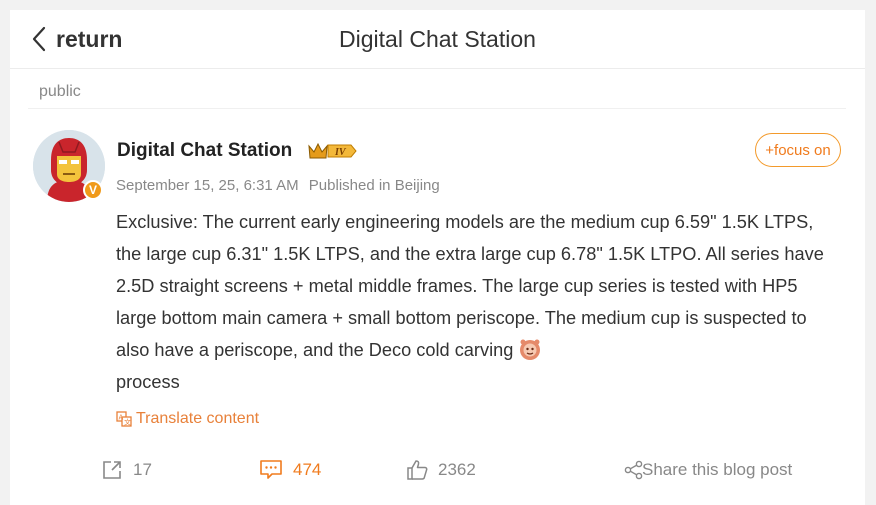 The height and width of the screenshot is (505, 876). What do you see at coordinates (198, 418) in the screenshot?
I see `translate-label: Translate content` at bounding box center [198, 418].